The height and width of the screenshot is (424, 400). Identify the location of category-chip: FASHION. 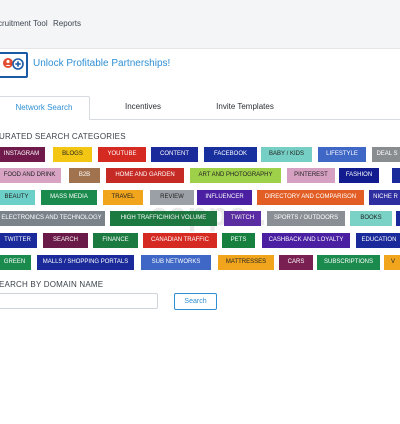
(359, 175).